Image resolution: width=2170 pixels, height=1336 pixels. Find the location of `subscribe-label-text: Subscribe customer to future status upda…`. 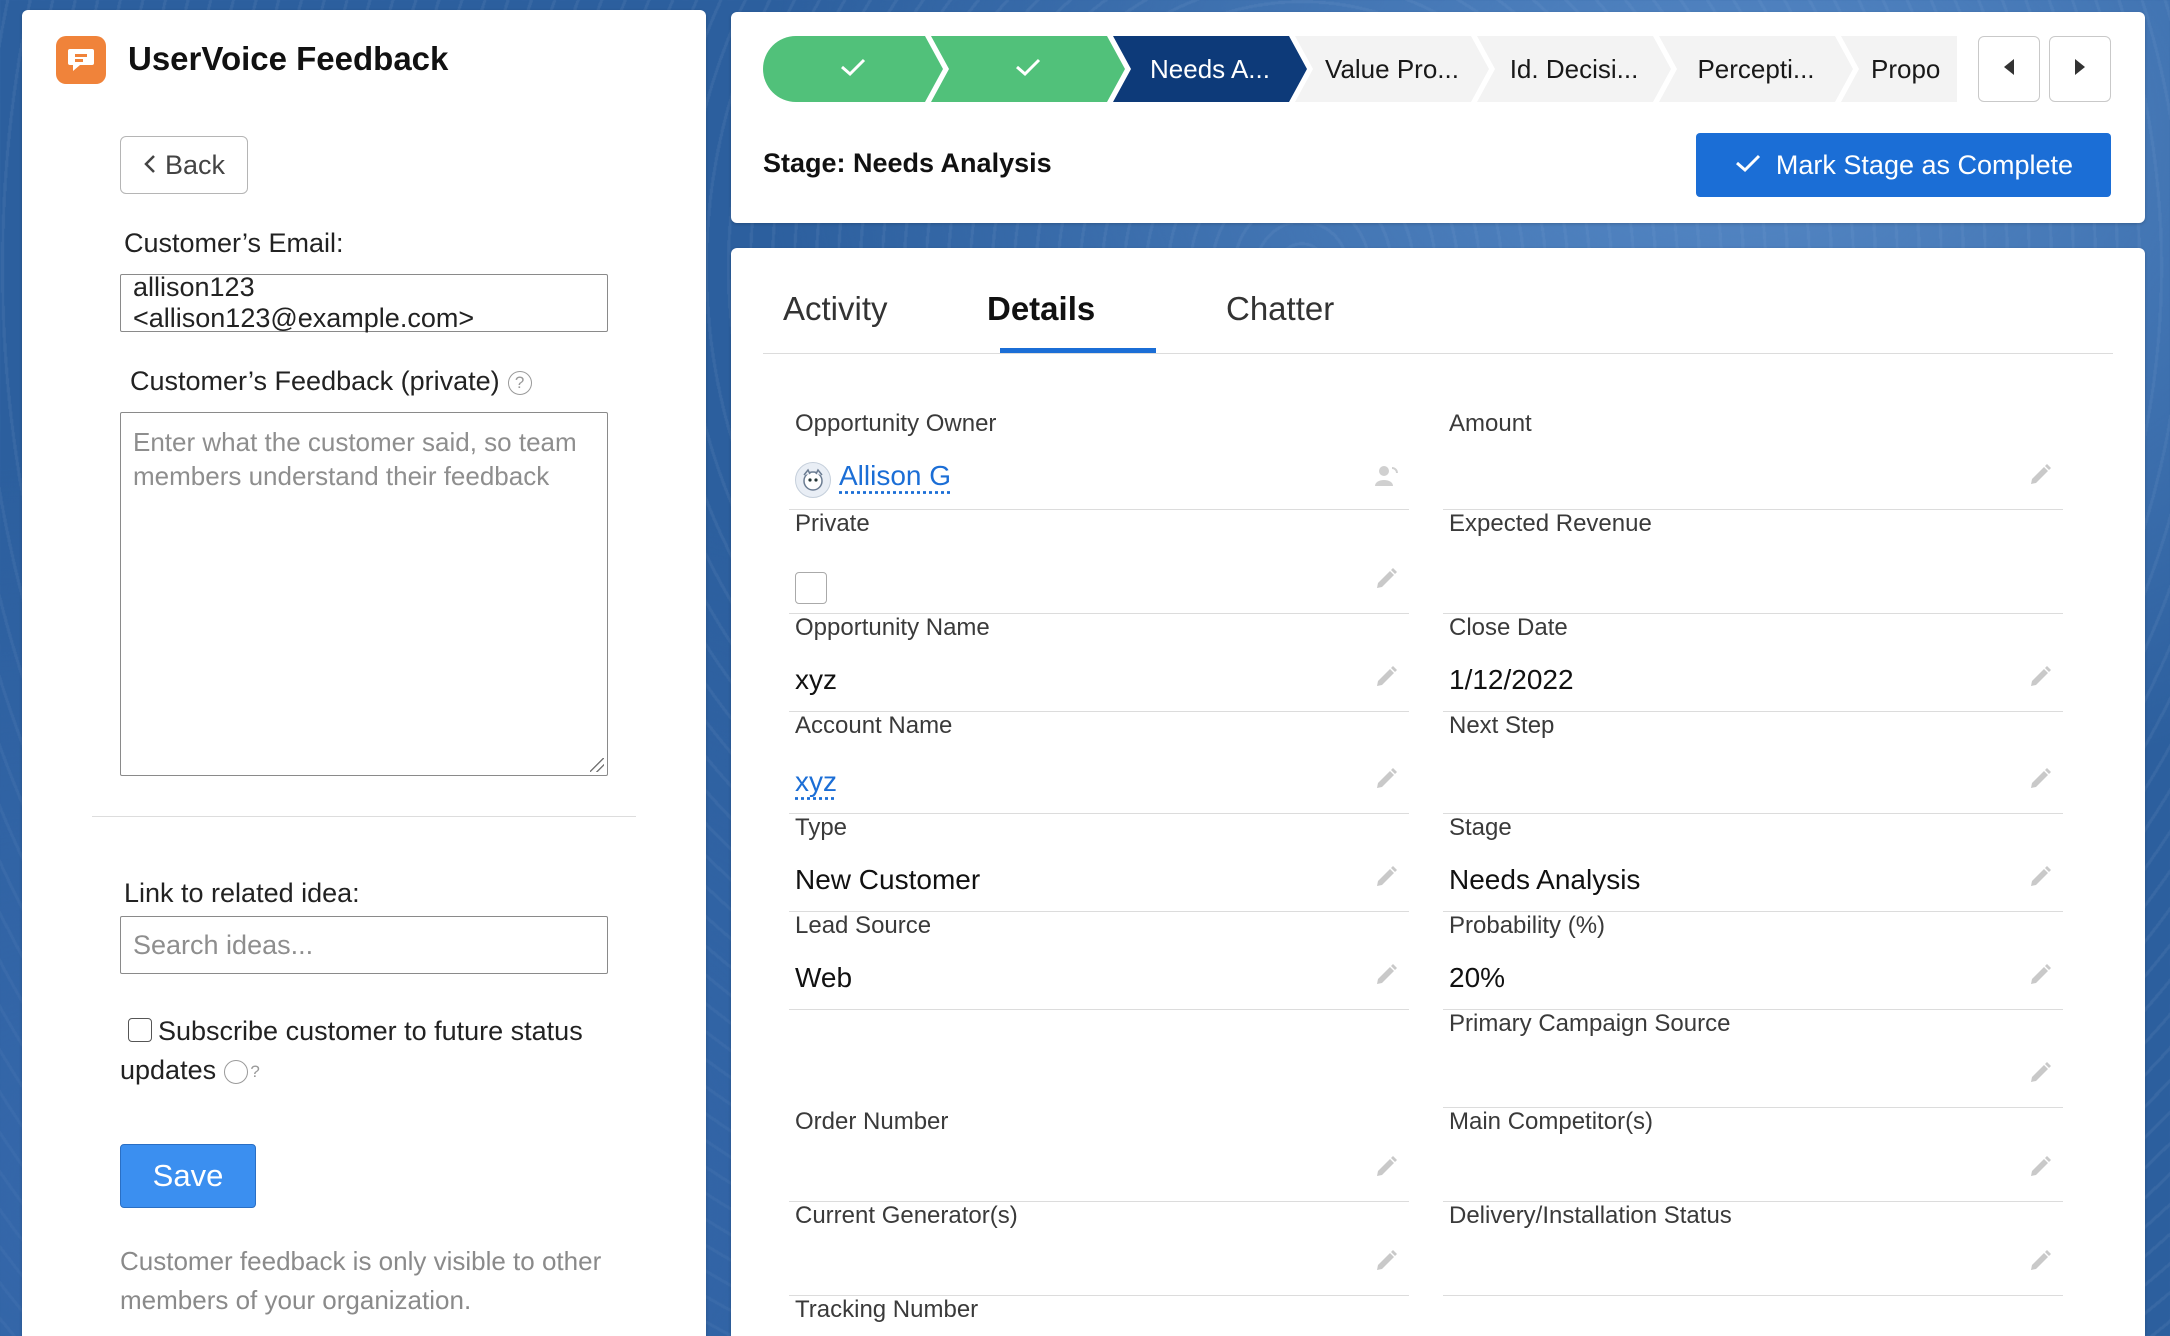

subscribe-label-text: Subscribe customer to future status upda… is located at coordinates (351, 1050).